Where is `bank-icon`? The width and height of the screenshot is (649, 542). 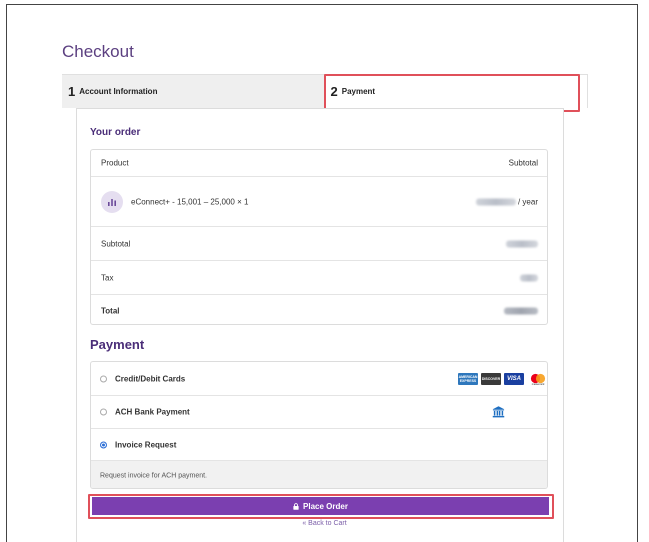 bank-icon is located at coordinates (498, 412).